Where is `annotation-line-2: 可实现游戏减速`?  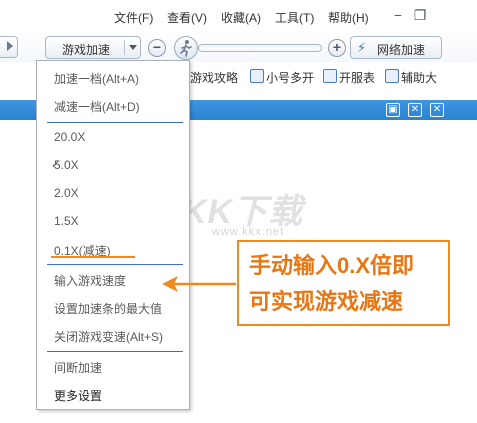
annotation-line-2: 可实现游戏减速 is located at coordinates (326, 301).